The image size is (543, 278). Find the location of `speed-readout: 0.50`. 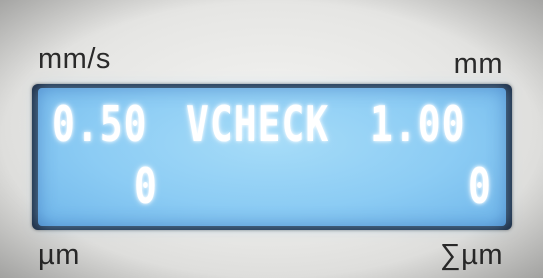

speed-readout: 0.50 is located at coordinates (100, 124).